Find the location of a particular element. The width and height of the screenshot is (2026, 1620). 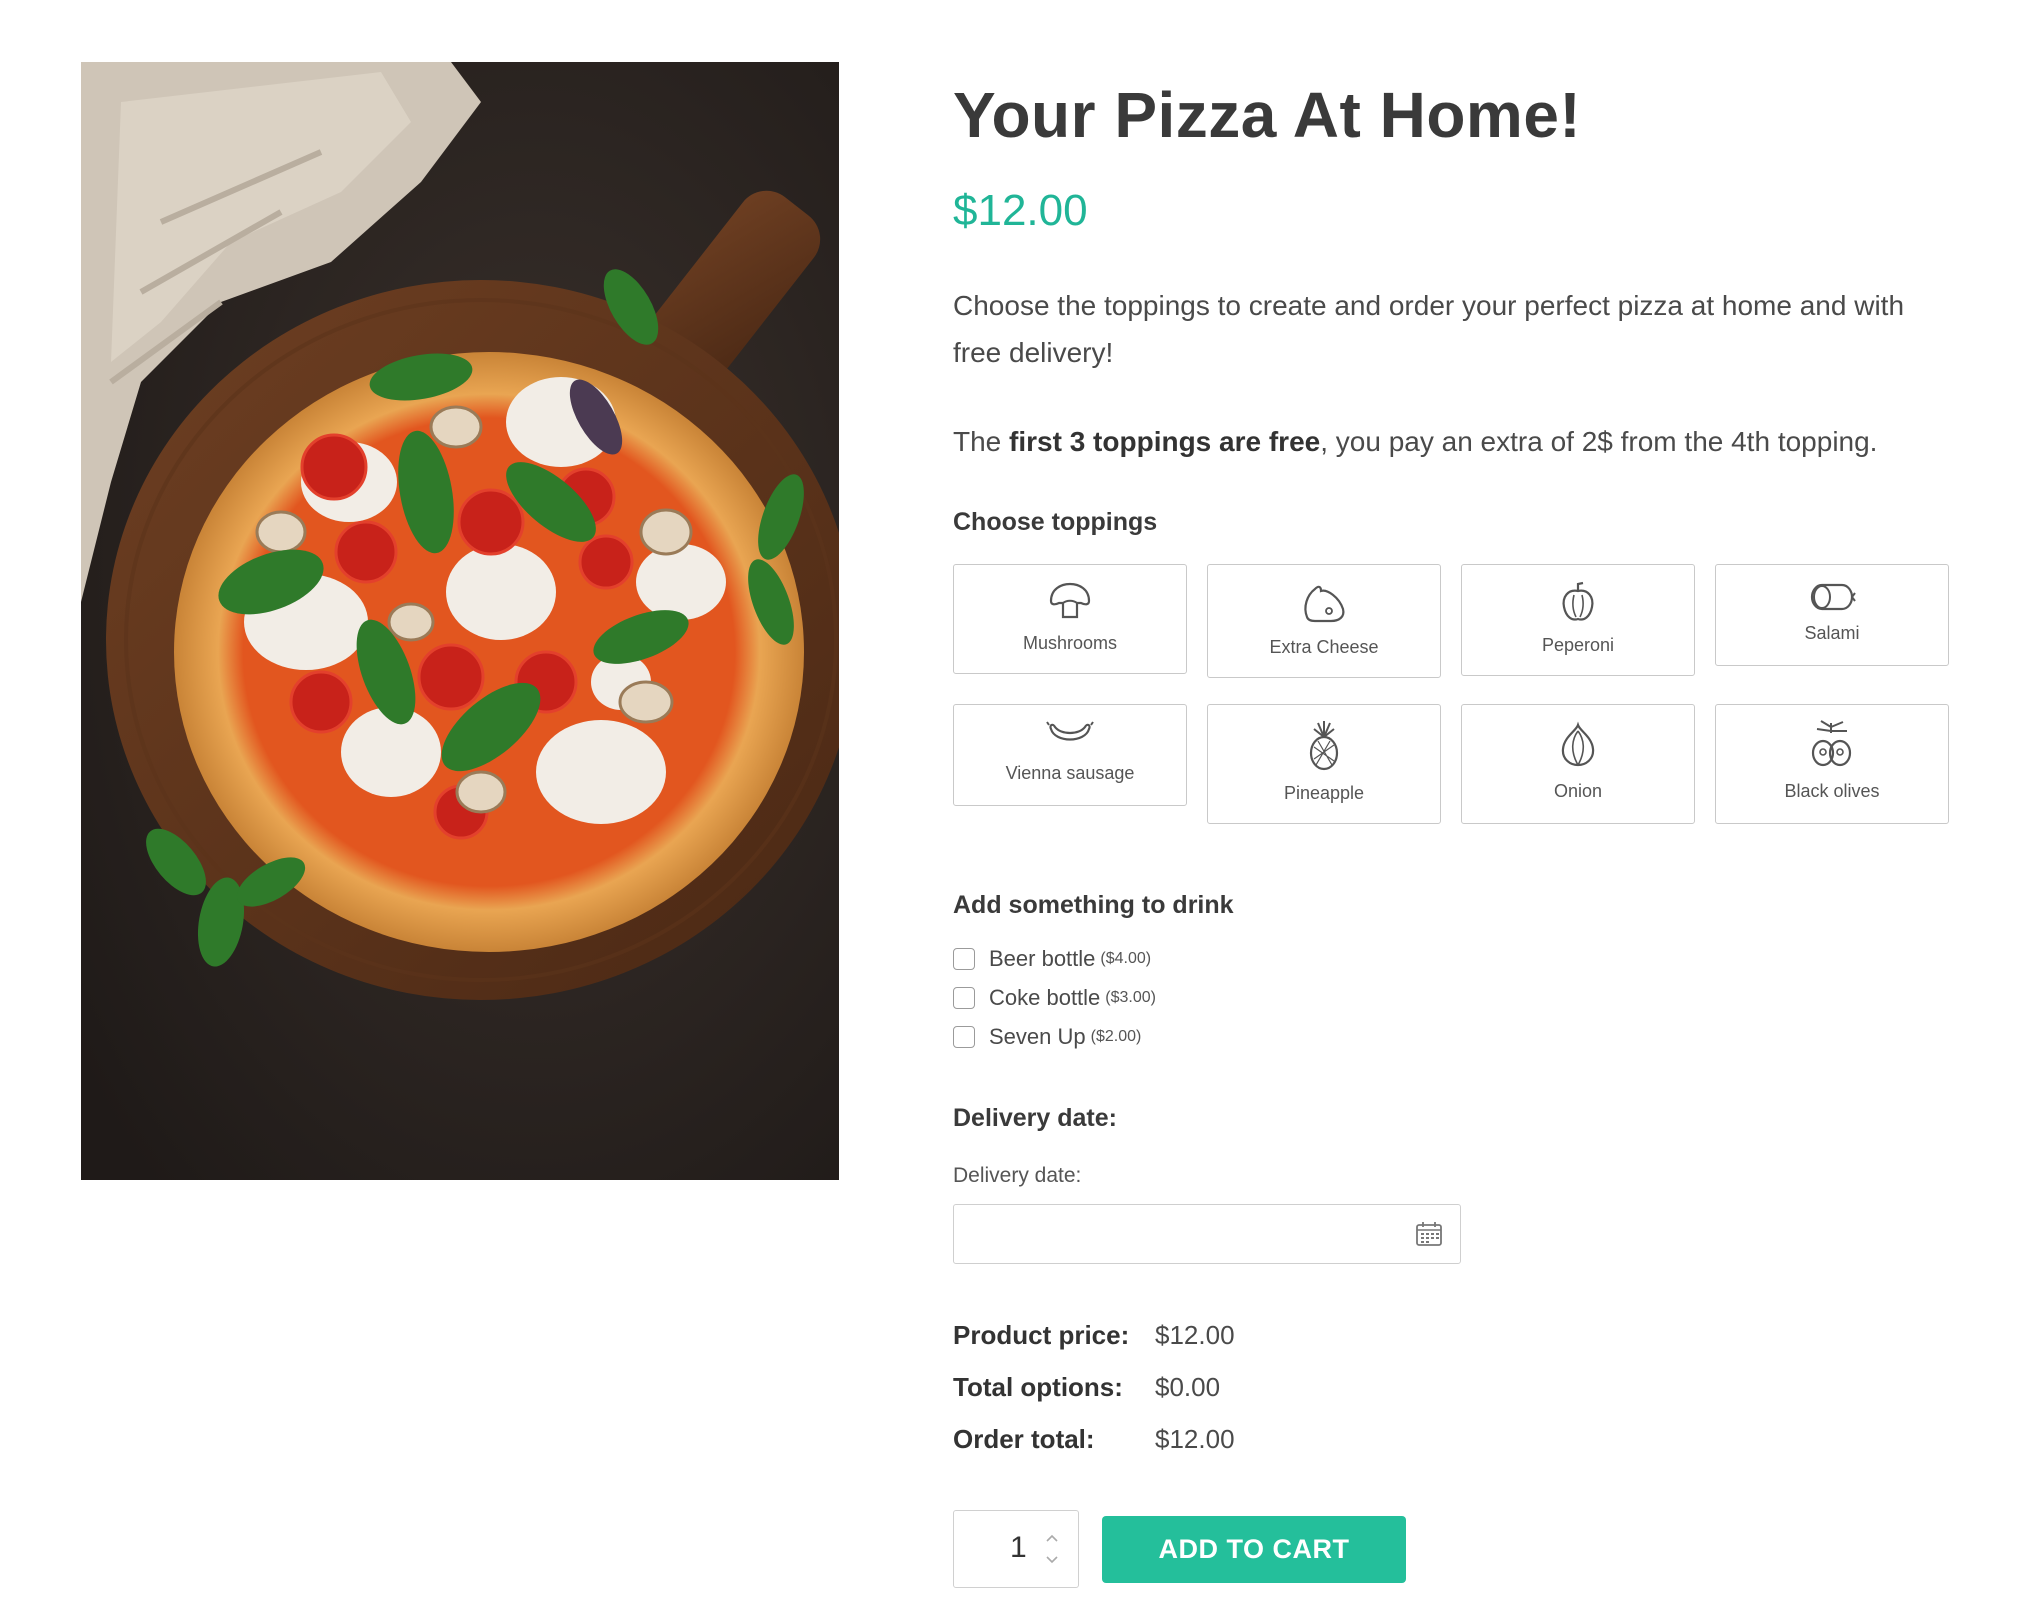

topping-peperoni: Peperoni is located at coordinates (1578, 620).